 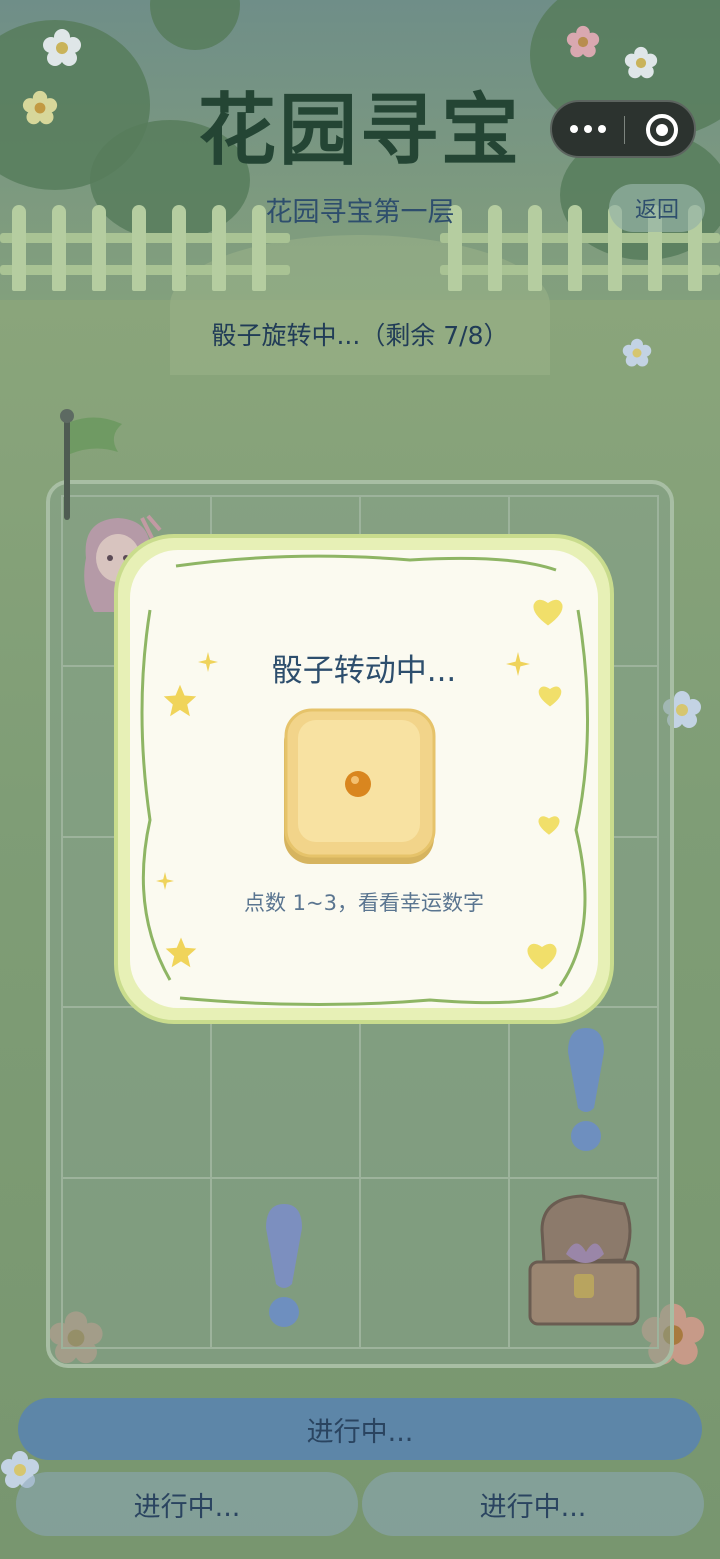 I want to click on more-dots-icon, so click(x=588, y=129).